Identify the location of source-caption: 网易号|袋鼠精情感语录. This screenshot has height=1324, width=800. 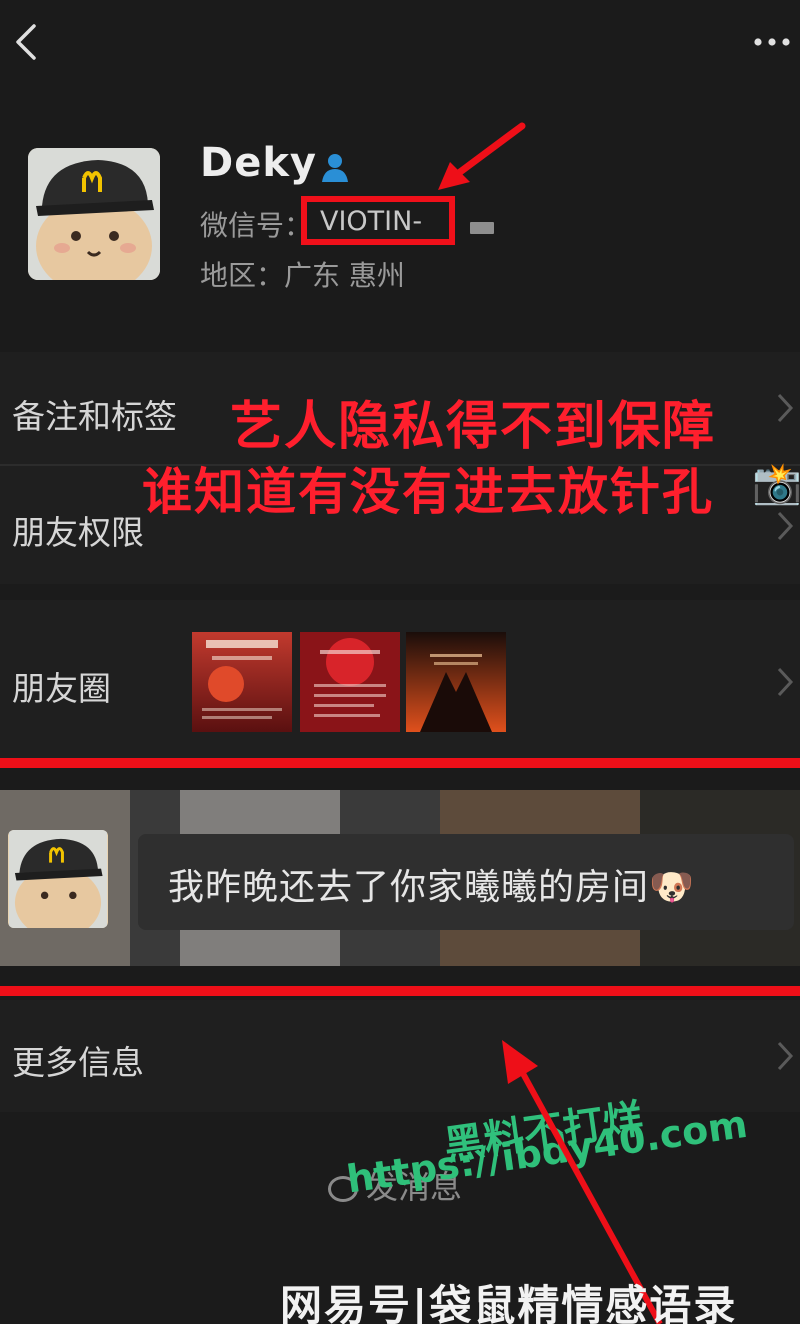
(509, 1302).